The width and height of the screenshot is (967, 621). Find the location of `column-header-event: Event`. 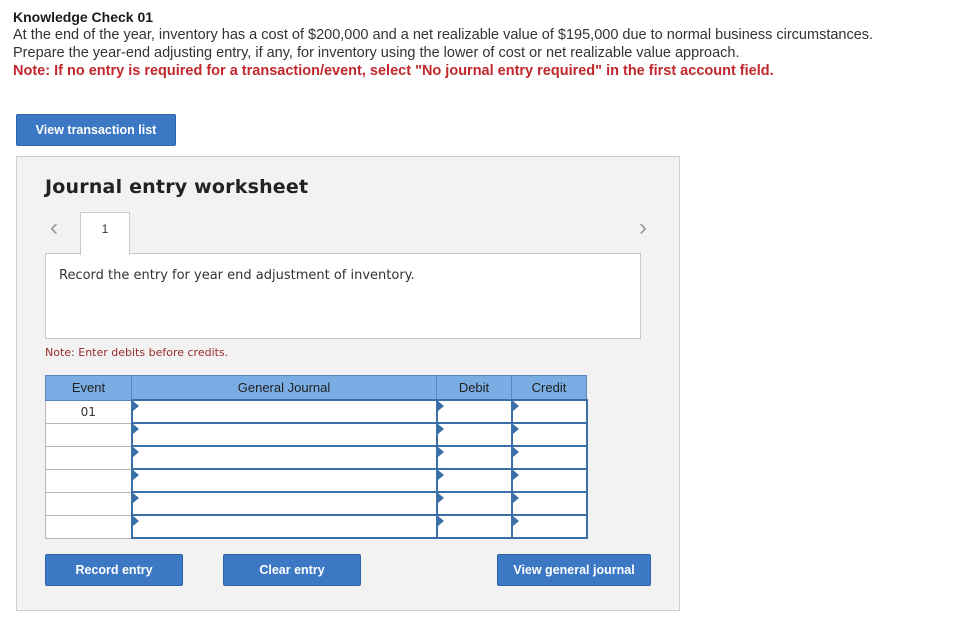

column-header-event: Event is located at coordinates (88, 388).